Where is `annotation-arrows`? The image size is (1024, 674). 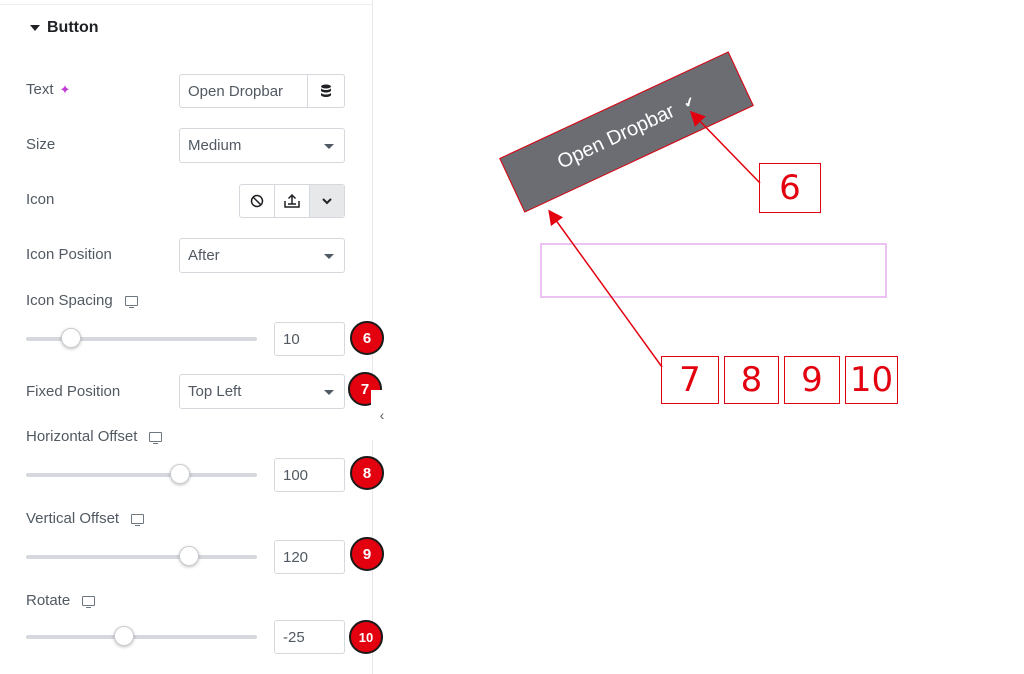 annotation-arrows is located at coordinates (654, 239).